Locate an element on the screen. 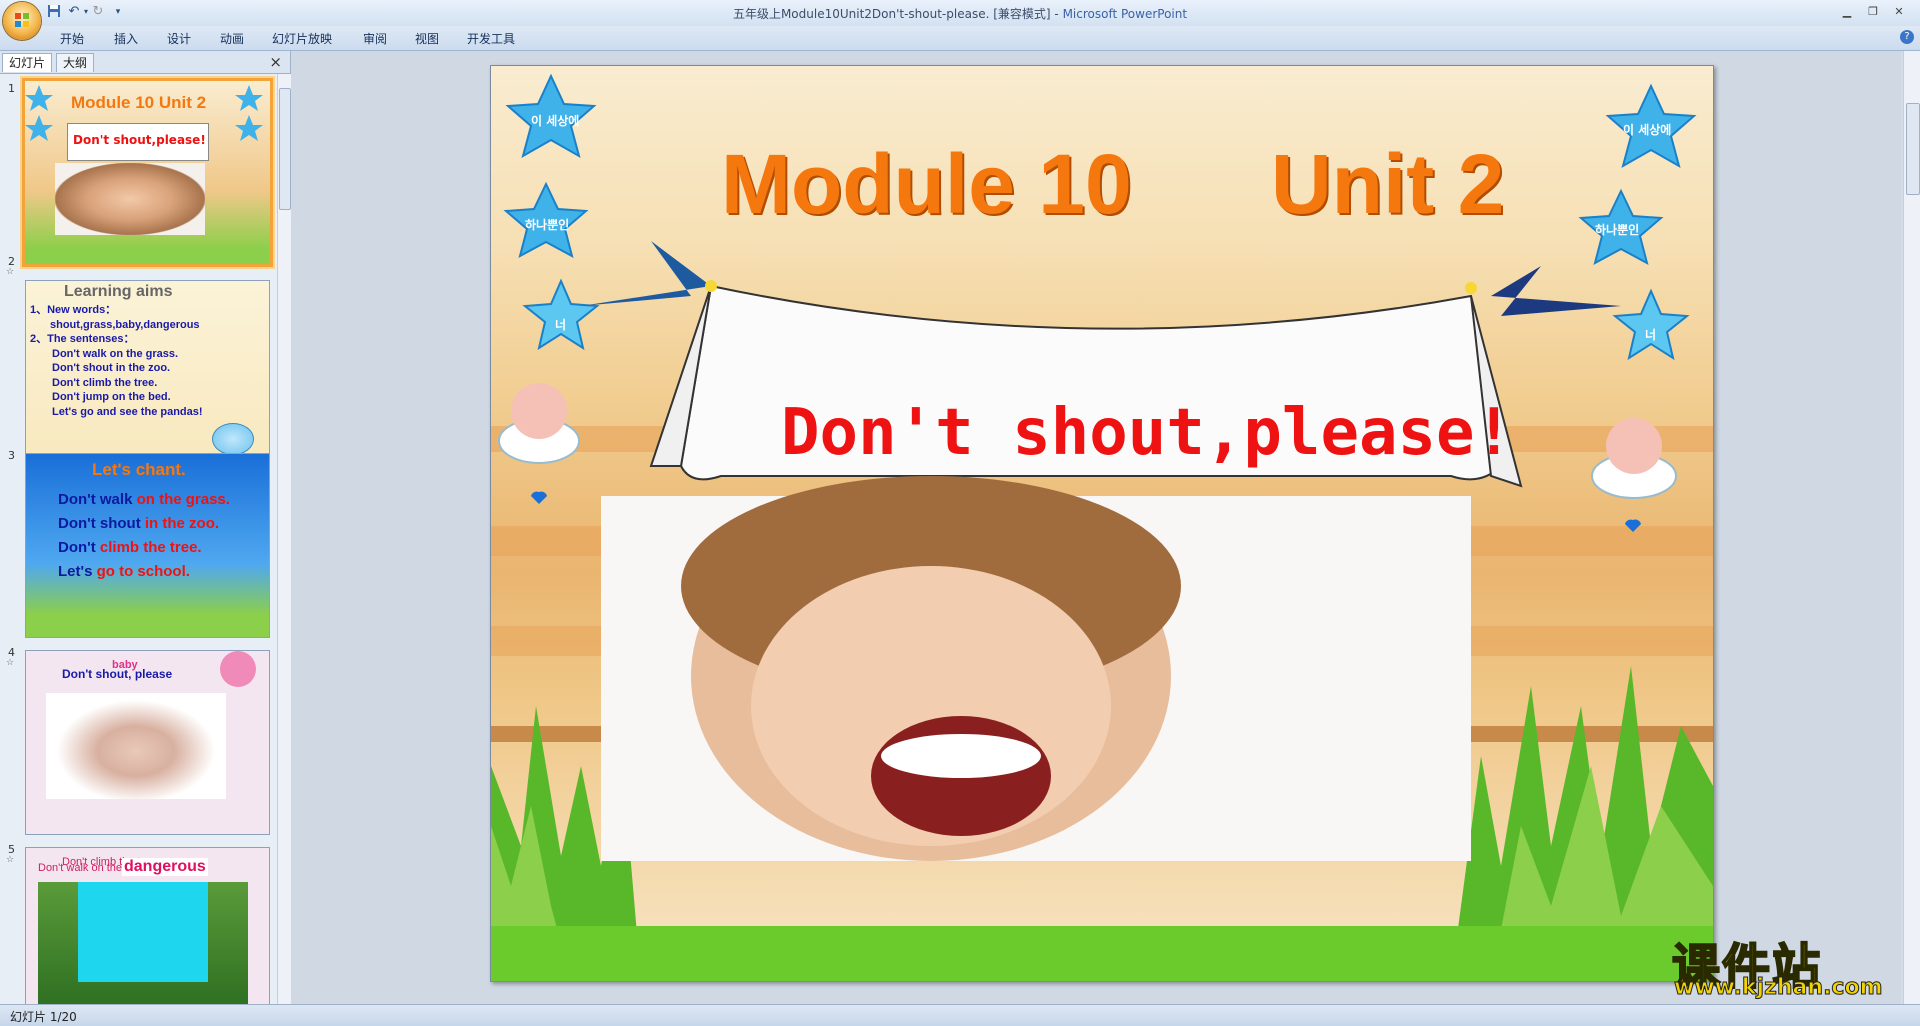  tab-insert: 插入 is located at coordinates (126, 38).